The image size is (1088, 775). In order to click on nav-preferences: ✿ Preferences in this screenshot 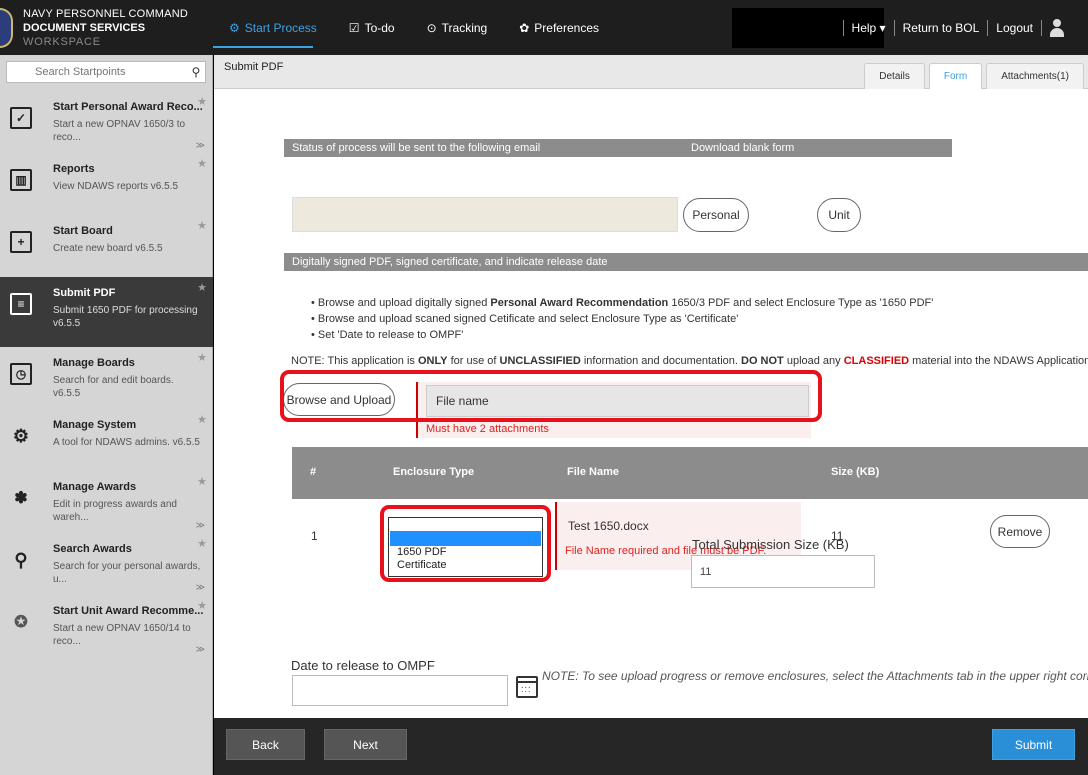, I will do `click(559, 28)`.